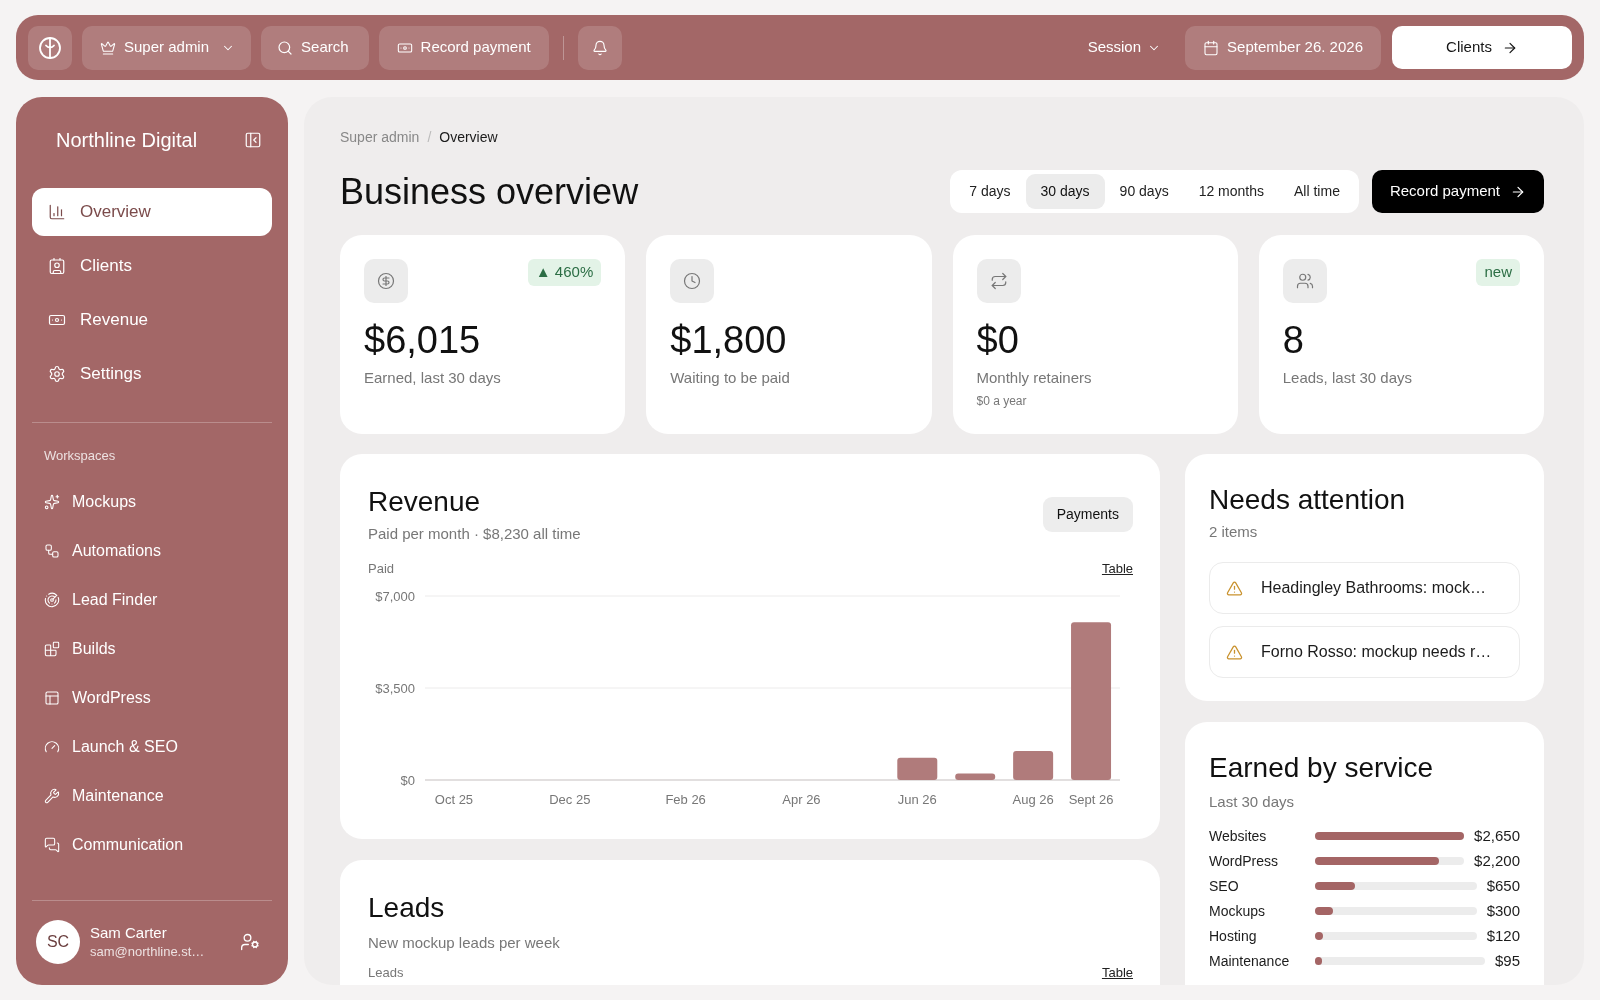 The image size is (1600, 1000). What do you see at coordinates (1234, 532) in the screenshot?
I see `card-subtitle: 2 items` at bounding box center [1234, 532].